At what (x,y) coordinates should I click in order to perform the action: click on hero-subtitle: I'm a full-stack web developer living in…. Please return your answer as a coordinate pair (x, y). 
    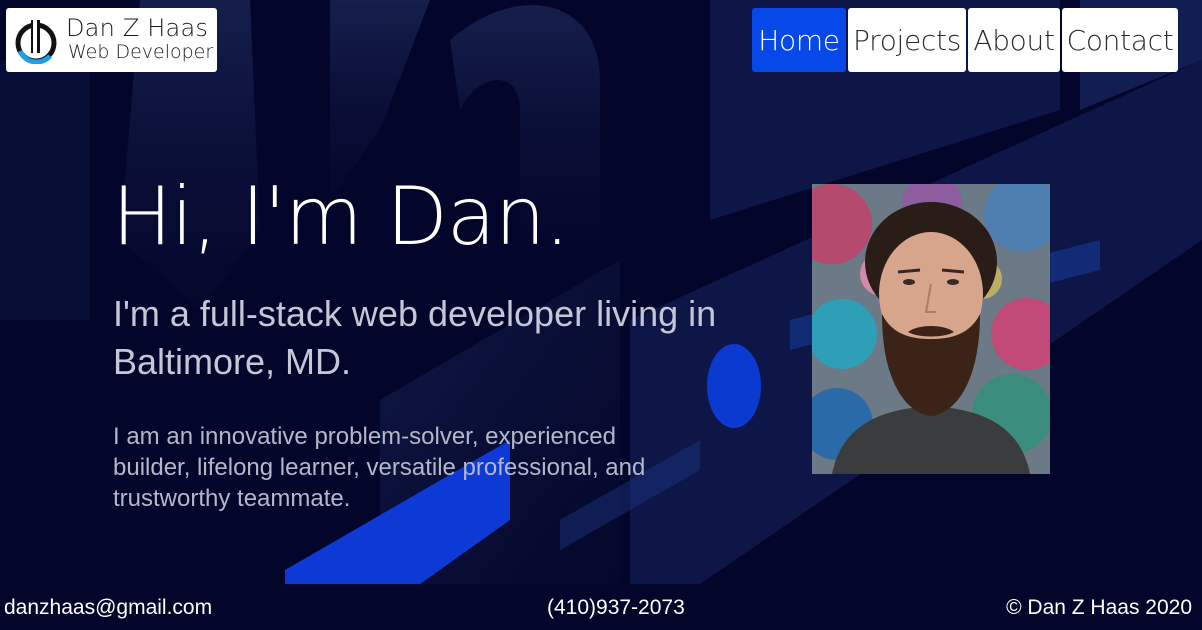
    Looking at the image, I should click on (415, 337).